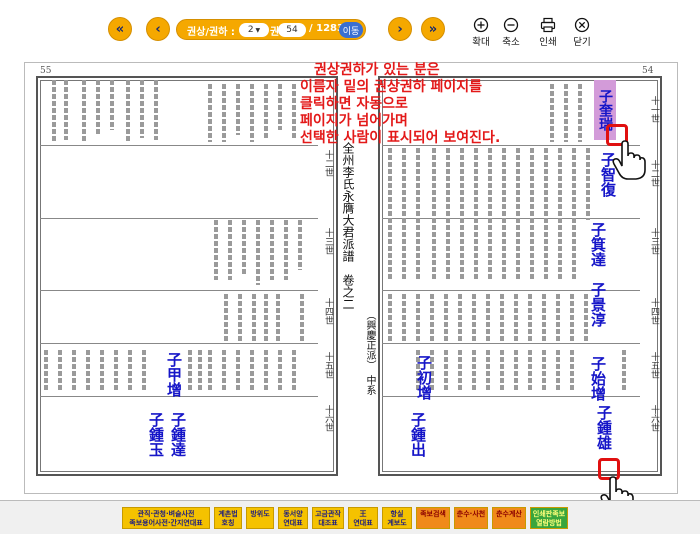 The image size is (700, 534). I want to click on gen-label-left-14: 十四世, so click(328, 311).